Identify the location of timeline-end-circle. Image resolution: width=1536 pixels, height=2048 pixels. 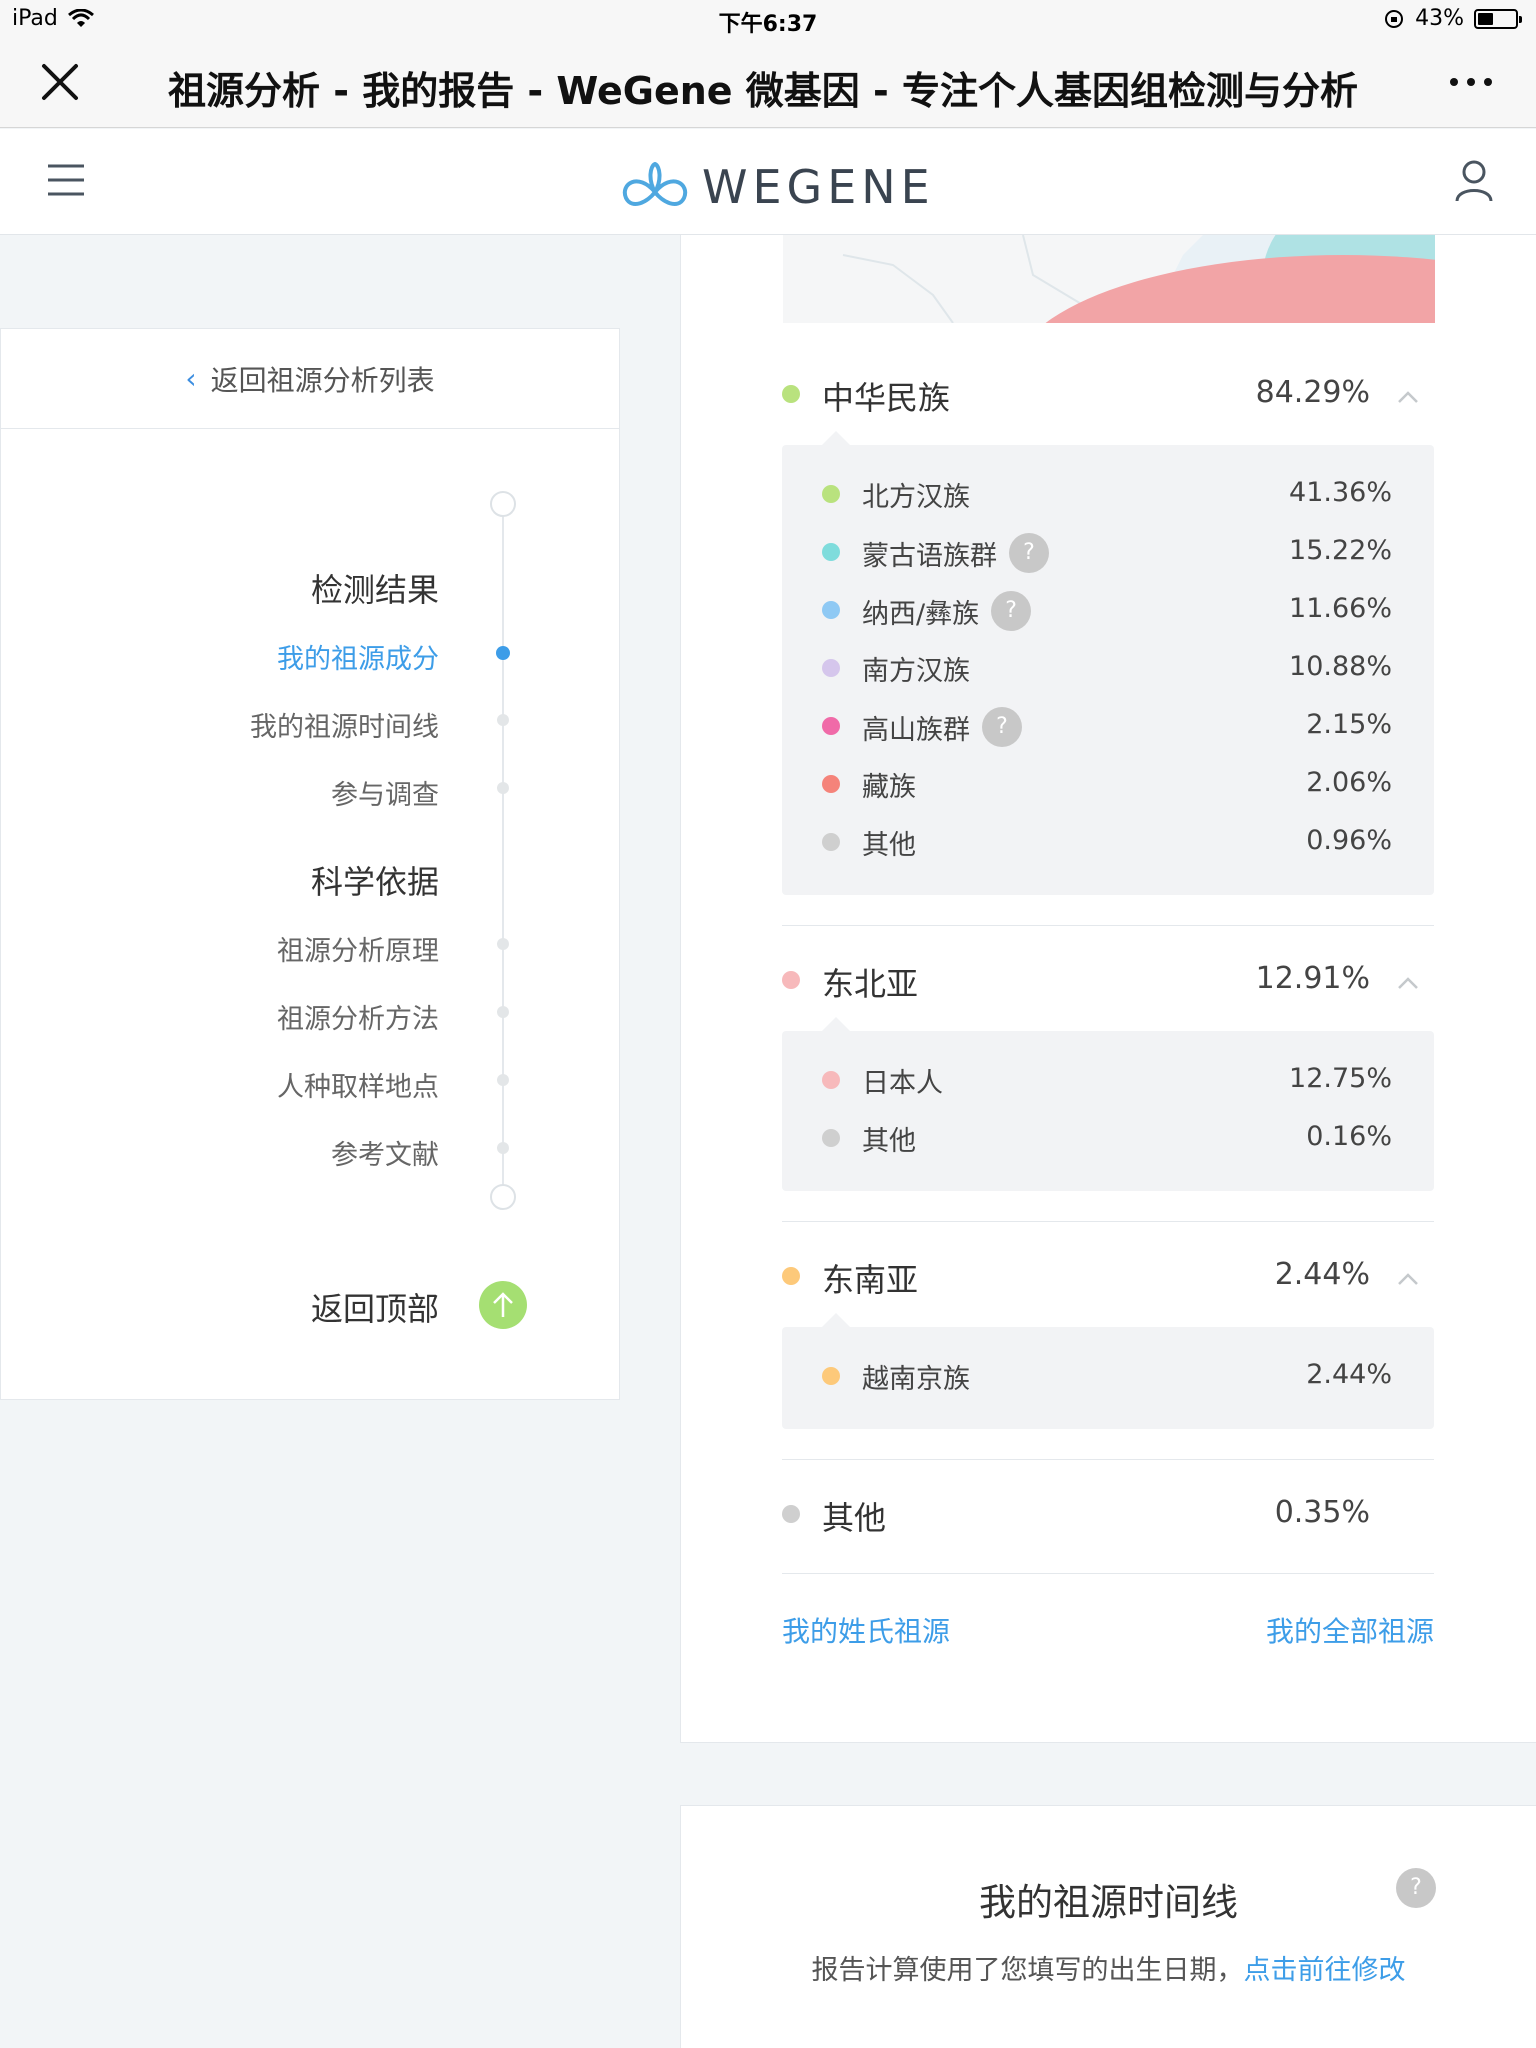
(503, 1197).